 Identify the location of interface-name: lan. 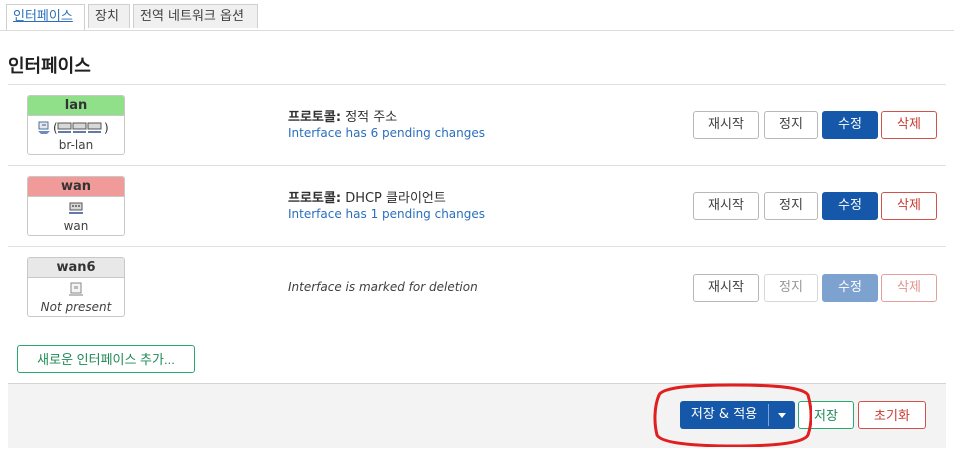
(76, 106).